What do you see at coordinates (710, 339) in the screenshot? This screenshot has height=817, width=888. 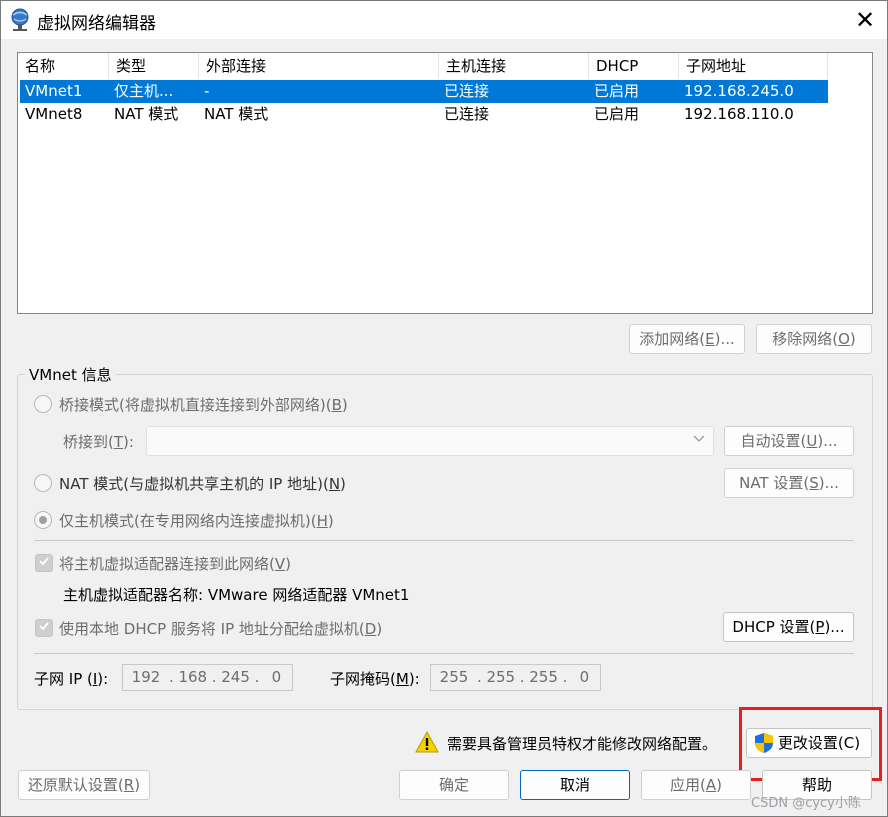 I see `add-network-accesskey: E` at bounding box center [710, 339].